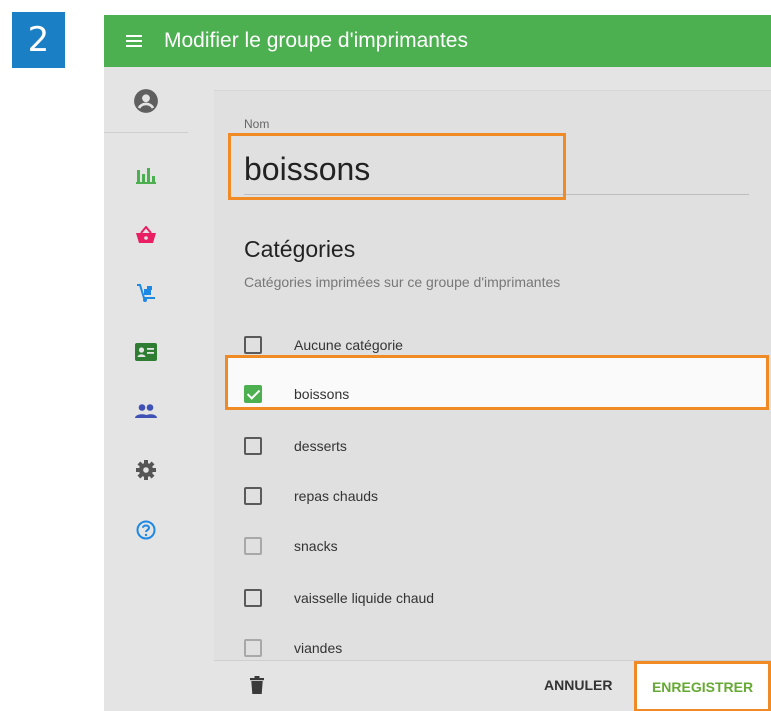 Image resolution: width=771 pixels, height=711 pixels. I want to click on category-item: desserts, so click(499, 446).